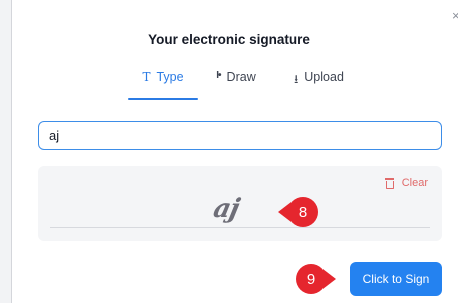 The height and width of the screenshot is (303, 458). I want to click on step-9-annotation: 9, so click(316, 279).